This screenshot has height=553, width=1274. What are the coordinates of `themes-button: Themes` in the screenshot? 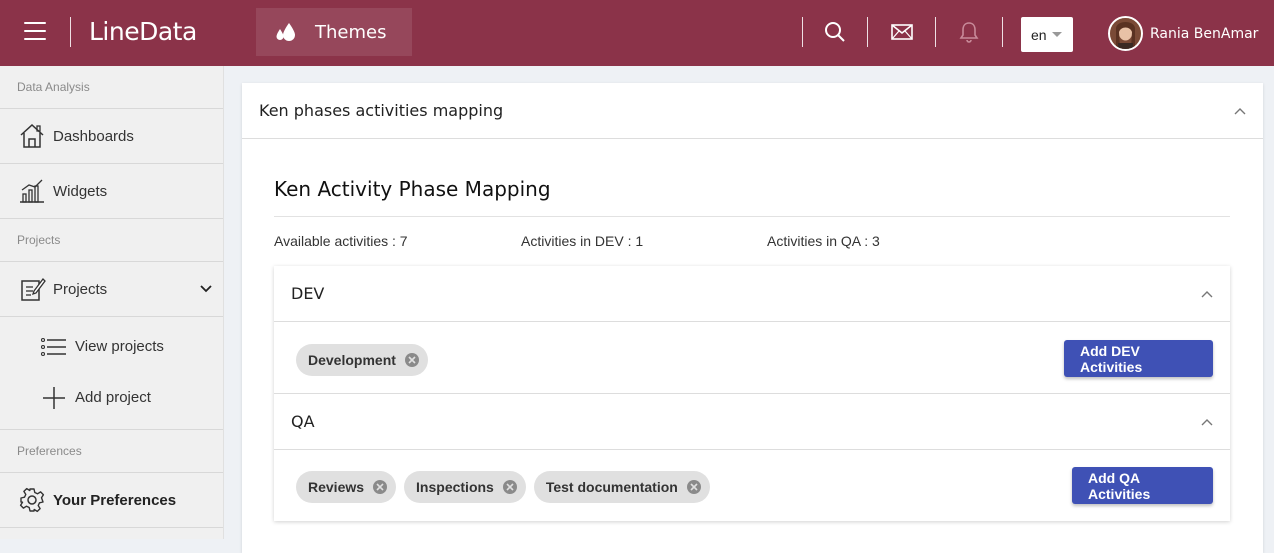 It's located at (334, 32).